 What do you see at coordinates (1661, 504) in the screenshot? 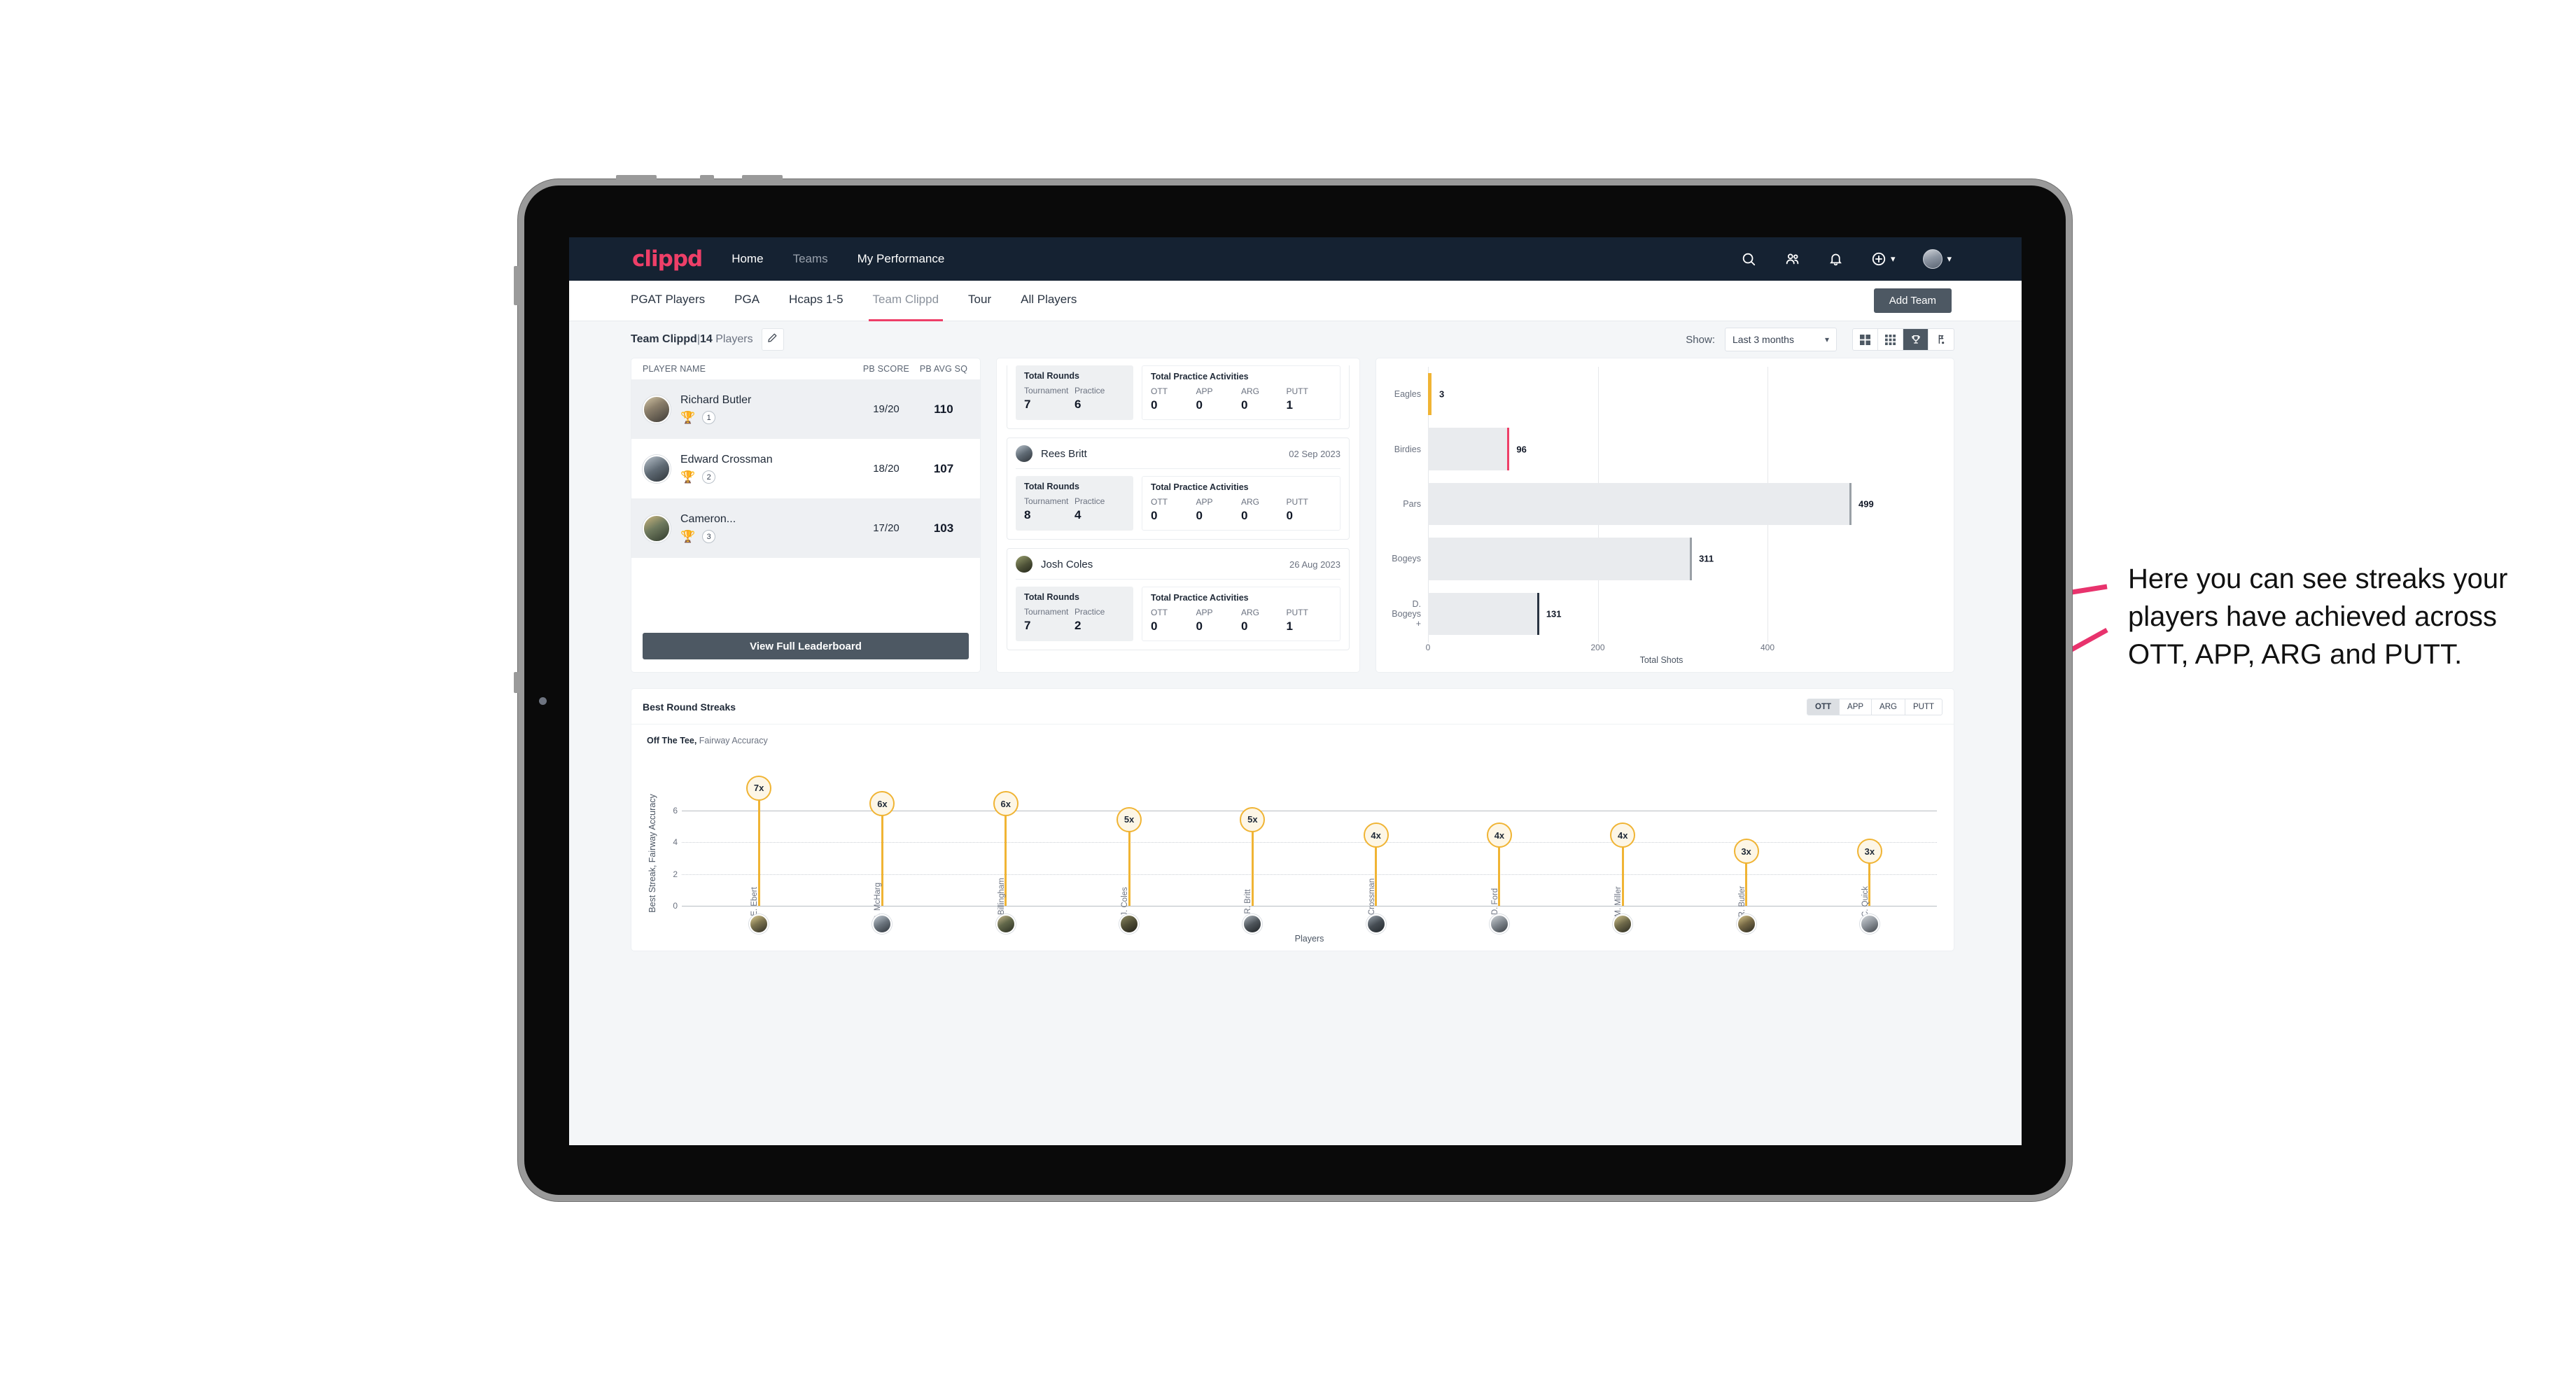
I see `bar-row: Pars 499` at bounding box center [1661, 504].